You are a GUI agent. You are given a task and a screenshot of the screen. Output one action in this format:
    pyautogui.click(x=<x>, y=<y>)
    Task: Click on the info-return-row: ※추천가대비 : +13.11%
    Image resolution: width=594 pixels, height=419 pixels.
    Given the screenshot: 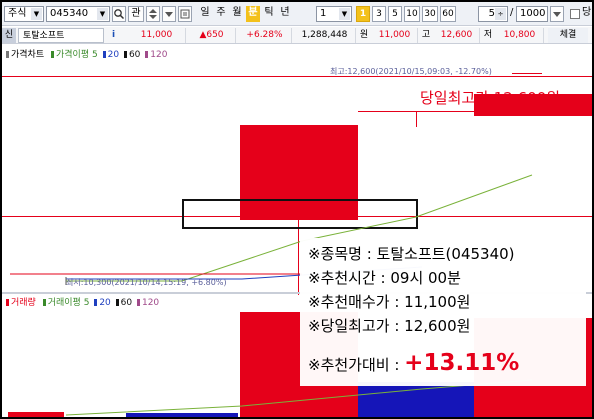 What is the action you would take?
    pyautogui.click(x=413, y=364)
    